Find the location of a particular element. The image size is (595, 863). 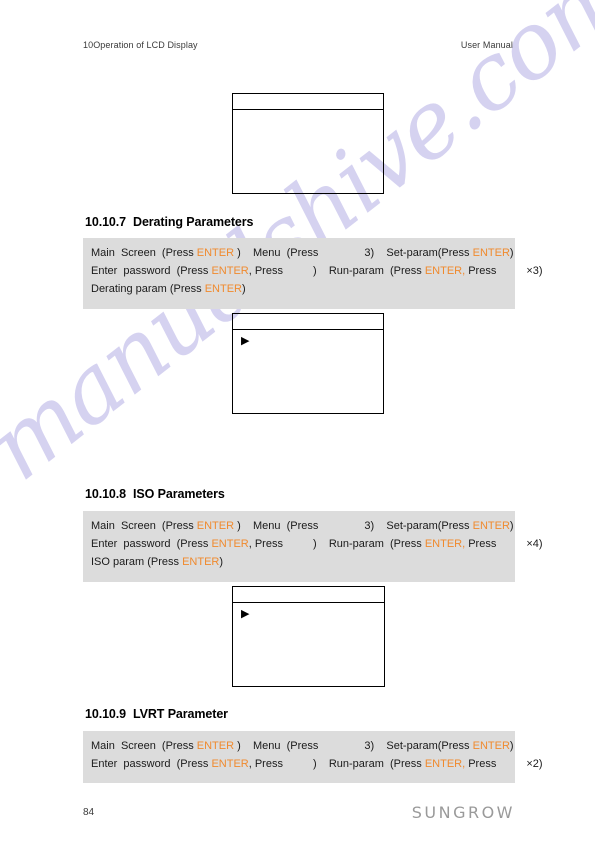

lcd-display-derating: ▶ is located at coordinates (308, 363).